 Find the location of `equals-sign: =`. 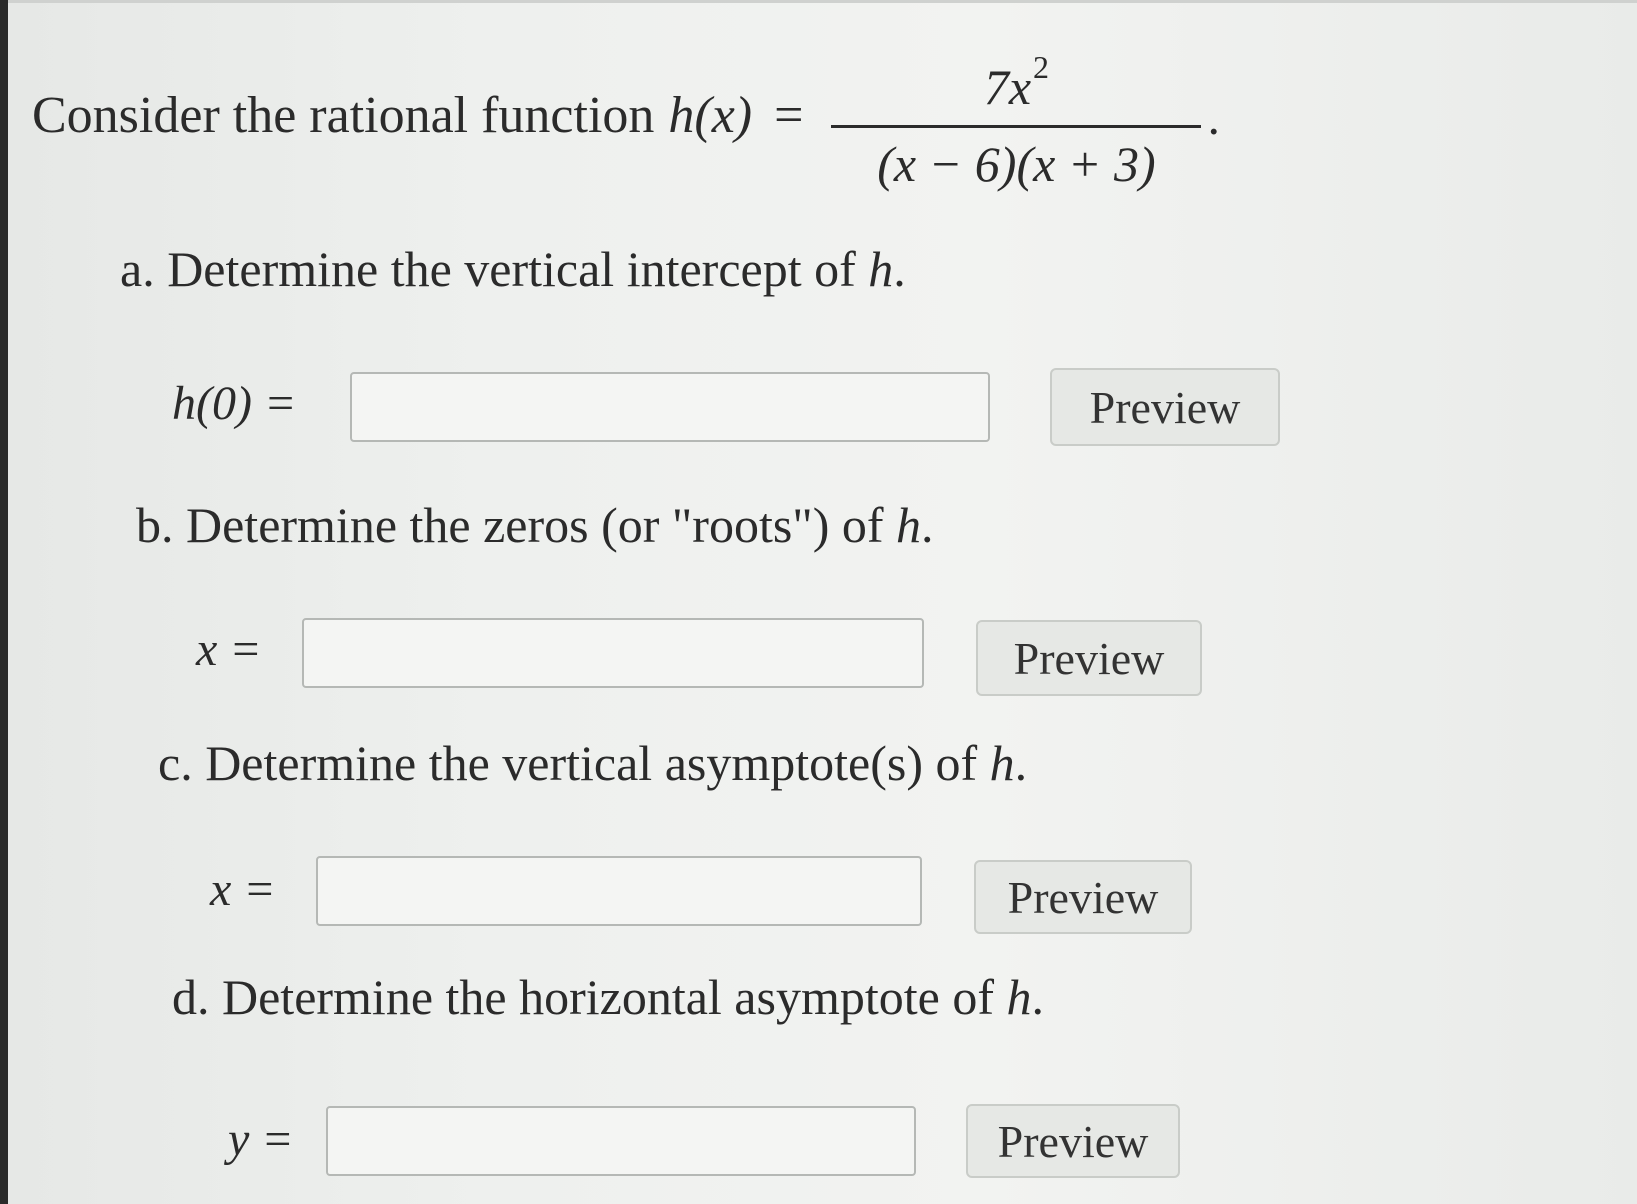

equals-sign: = is located at coordinates (789, 115).